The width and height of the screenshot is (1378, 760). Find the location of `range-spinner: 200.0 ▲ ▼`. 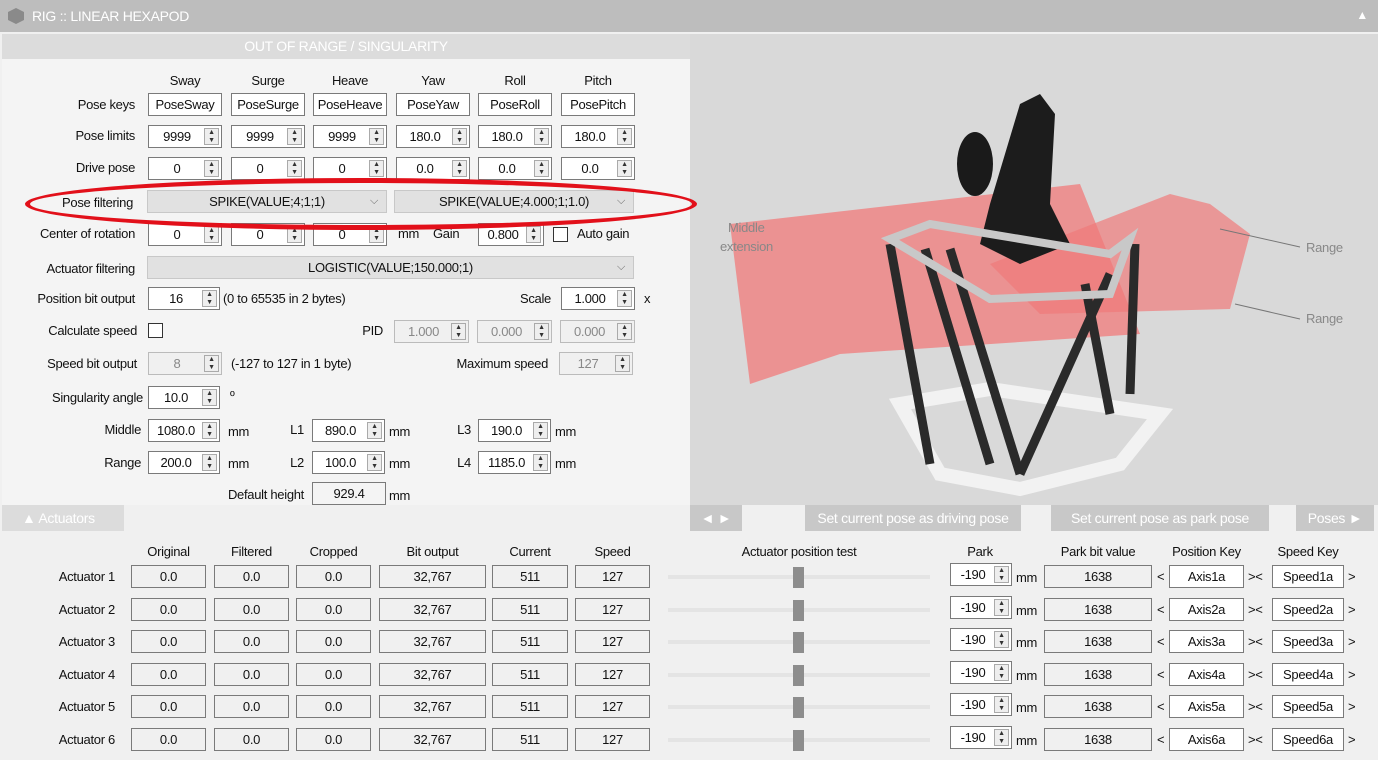

range-spinner: 200.0 ▲ ▼ is located at coordinates (184, 462).